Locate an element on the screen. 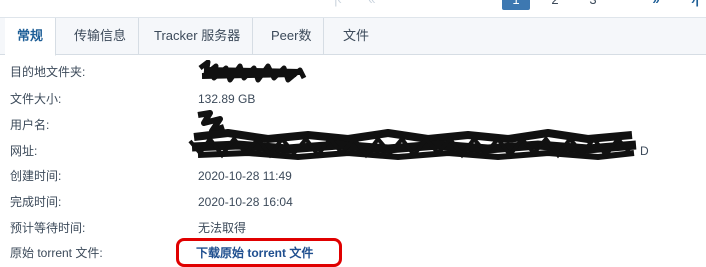 Image resolution: width=706 pixels, height=267 pixels. tab-tracker: Tracker 服务器 is located at coordinates (198, 36).